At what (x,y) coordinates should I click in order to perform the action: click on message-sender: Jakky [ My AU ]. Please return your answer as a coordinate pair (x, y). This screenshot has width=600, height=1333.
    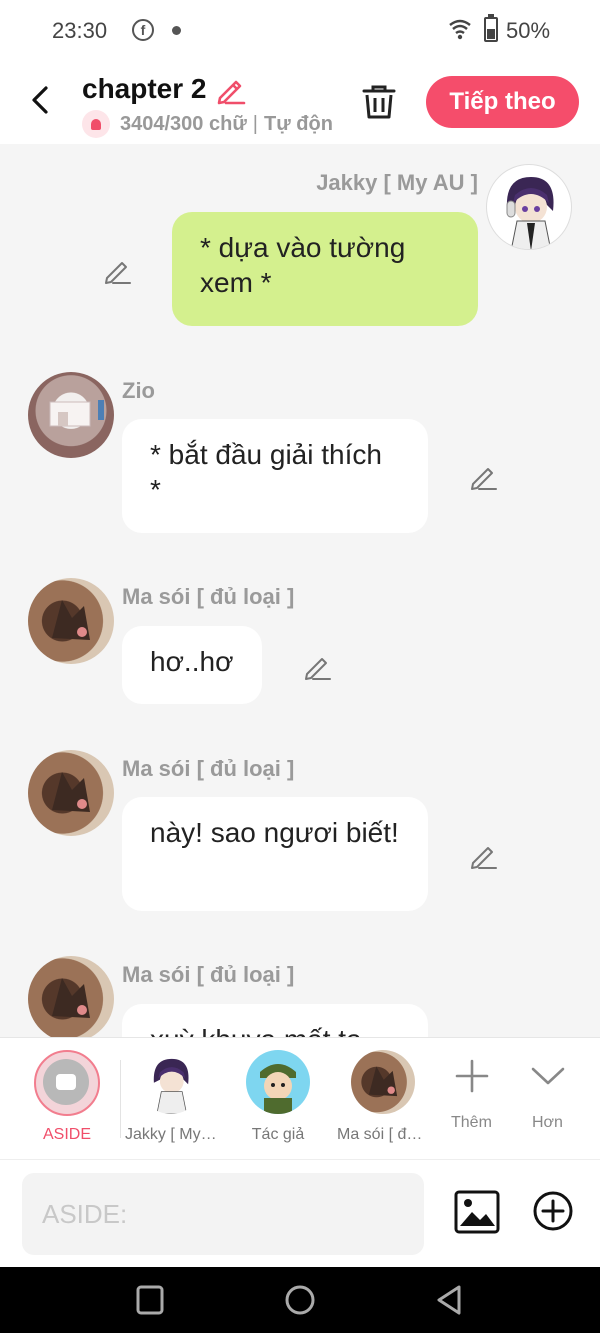
    Looking at the image, I should click on (397, 182).